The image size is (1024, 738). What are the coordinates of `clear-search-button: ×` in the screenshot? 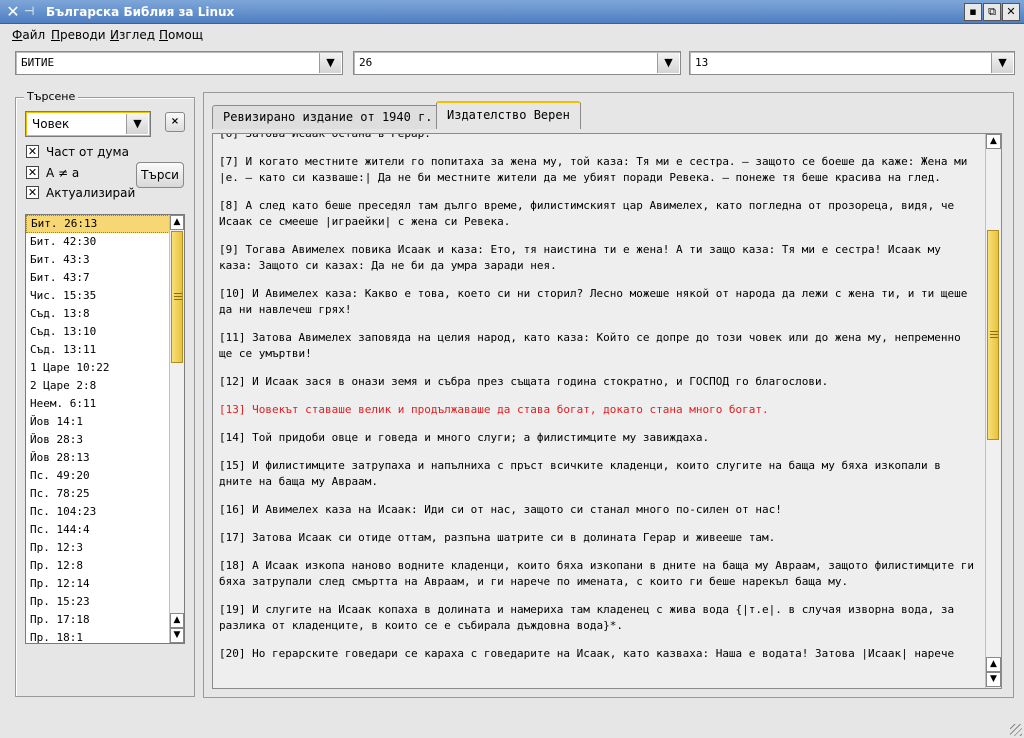 It's located at (175, 122).